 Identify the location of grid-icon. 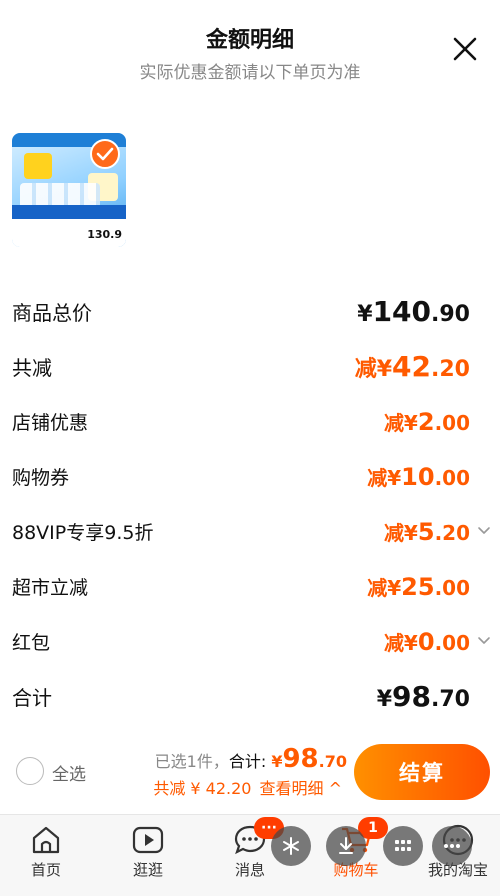
(403, 845).